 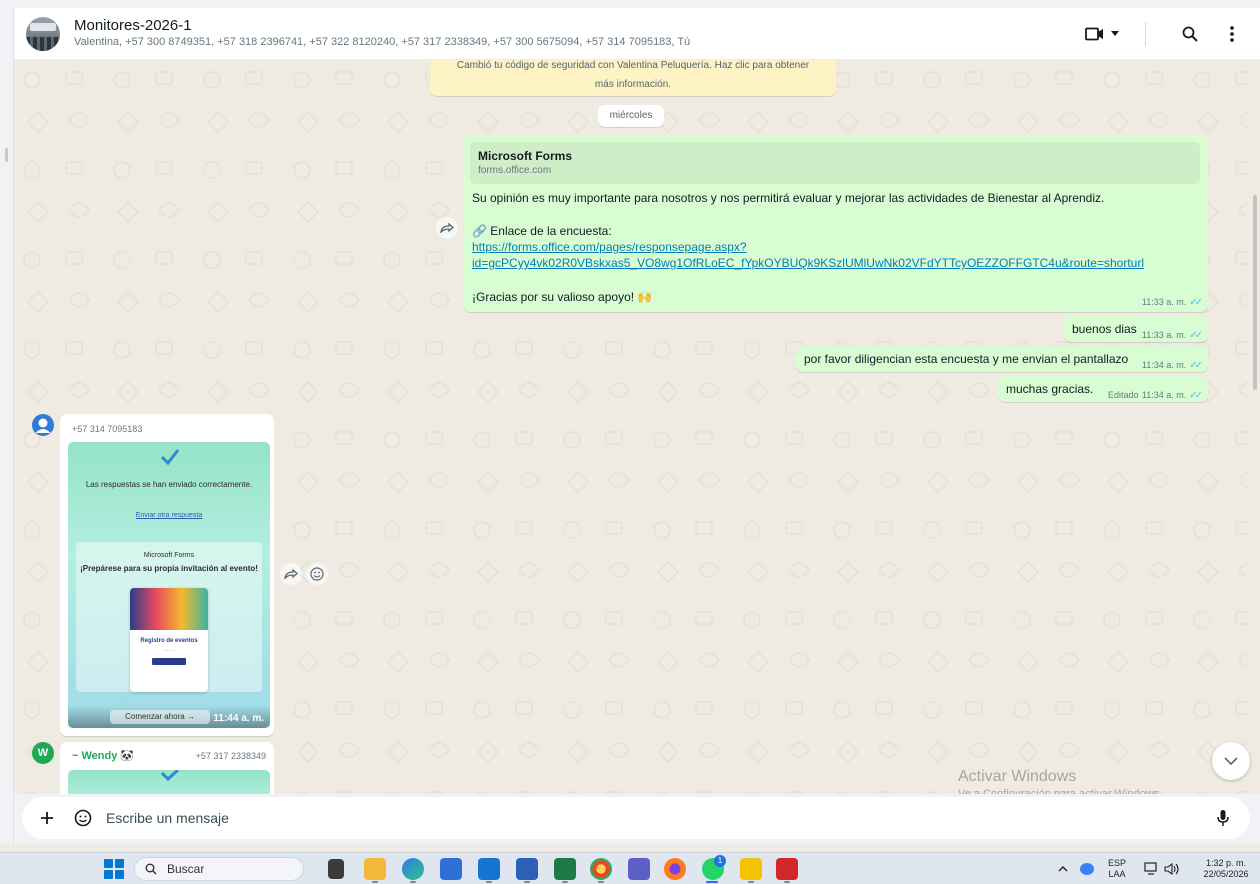 I want to click on message-composer: Escribe un mensaje, so click(x=636, y=818).